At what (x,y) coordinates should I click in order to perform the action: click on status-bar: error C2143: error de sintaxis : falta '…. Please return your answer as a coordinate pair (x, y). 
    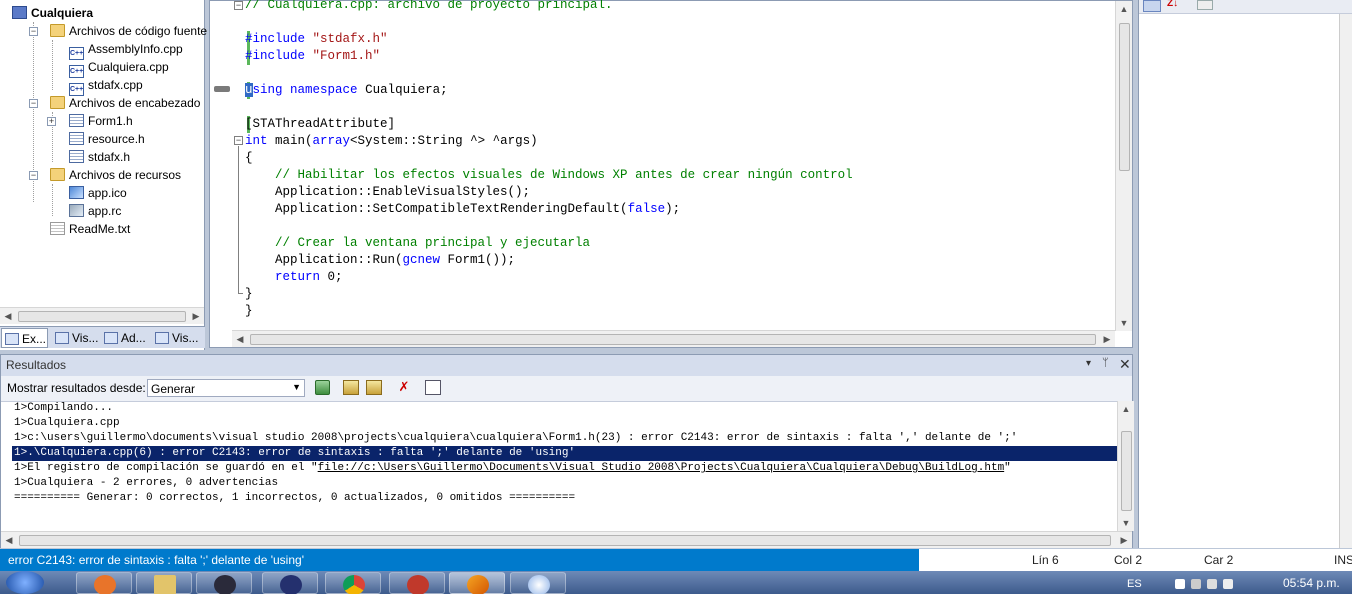
    Looking at the image, I should click on (676, 560).